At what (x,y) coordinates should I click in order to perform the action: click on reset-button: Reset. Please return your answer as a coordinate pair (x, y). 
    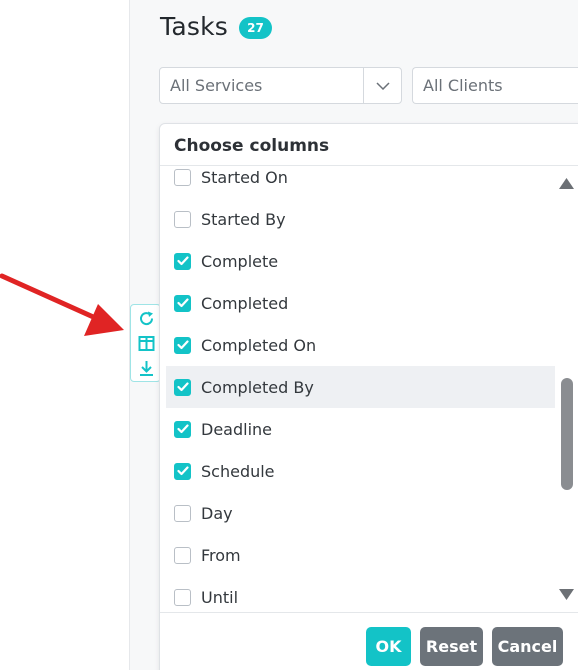
    Looking at the image, I should click on (451, 646).